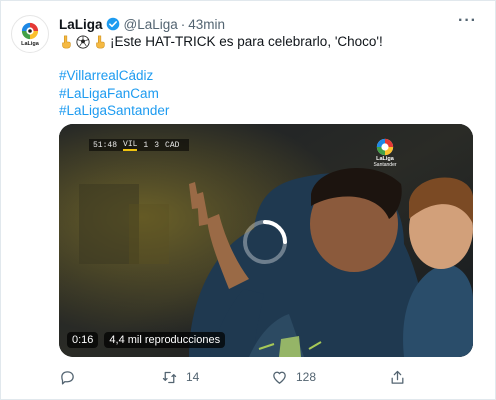  Describe the element at coordinates (169, 377) in the screenshot. I see `retweet-icon` at that location.